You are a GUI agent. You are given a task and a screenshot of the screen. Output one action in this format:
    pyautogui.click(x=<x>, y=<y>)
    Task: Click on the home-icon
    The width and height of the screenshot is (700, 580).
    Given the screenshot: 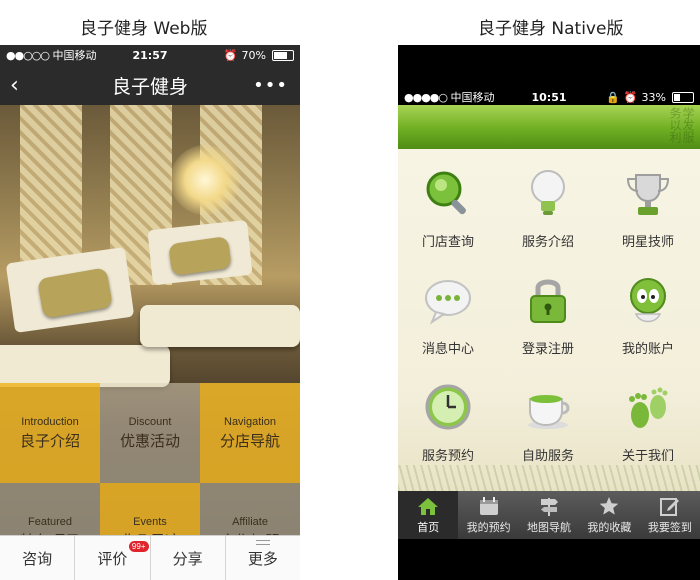 What is the action you would take?
    pyautogui.click(x=428, y=506)
    